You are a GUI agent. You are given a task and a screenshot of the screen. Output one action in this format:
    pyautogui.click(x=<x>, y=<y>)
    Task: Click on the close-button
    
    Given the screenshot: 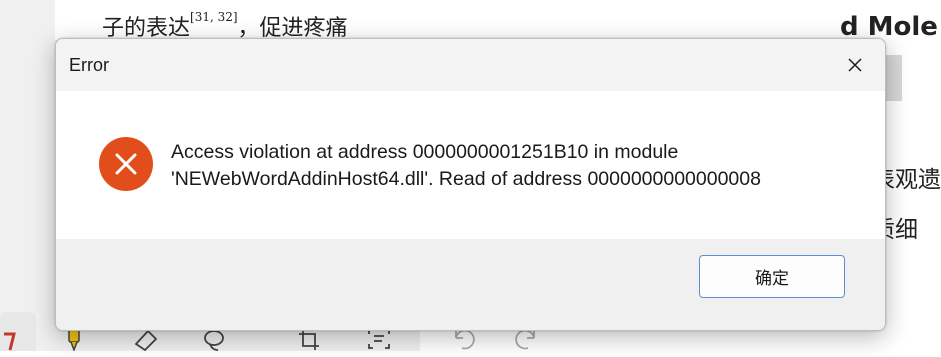 What is the action you would take?
    pyautogui.click(x=855, y=65)
    